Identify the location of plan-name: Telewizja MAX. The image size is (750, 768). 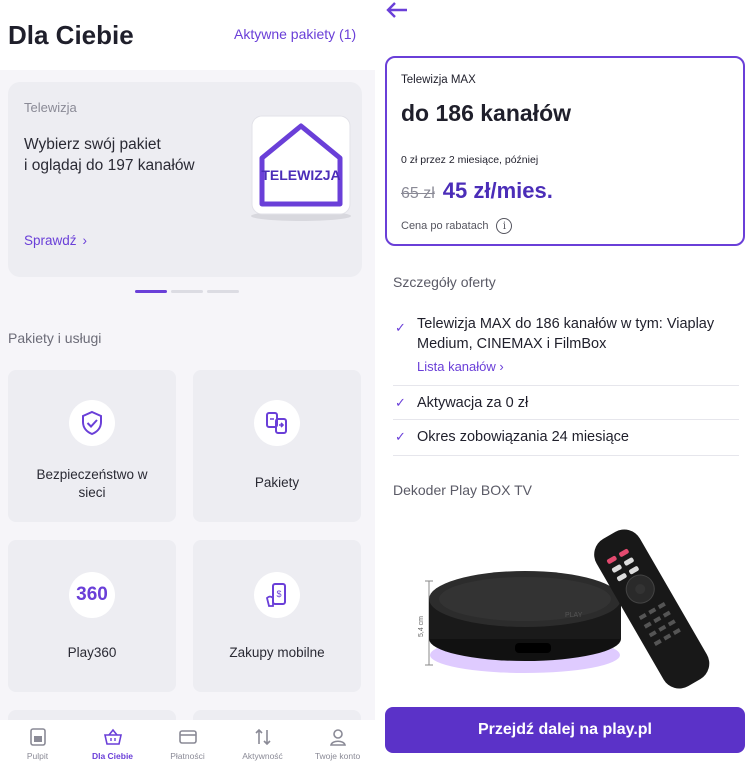
(438, 80).